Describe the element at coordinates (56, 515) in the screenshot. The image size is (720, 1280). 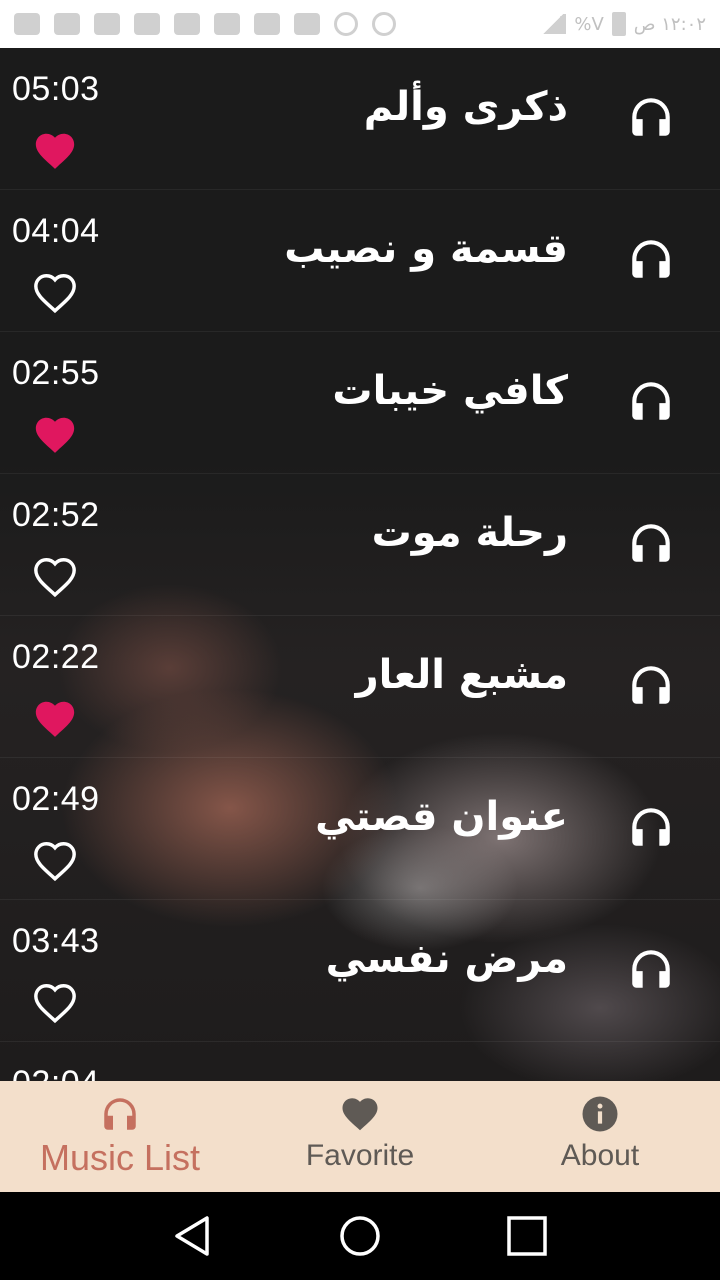
I see `track-duration: 02:52` at that location.